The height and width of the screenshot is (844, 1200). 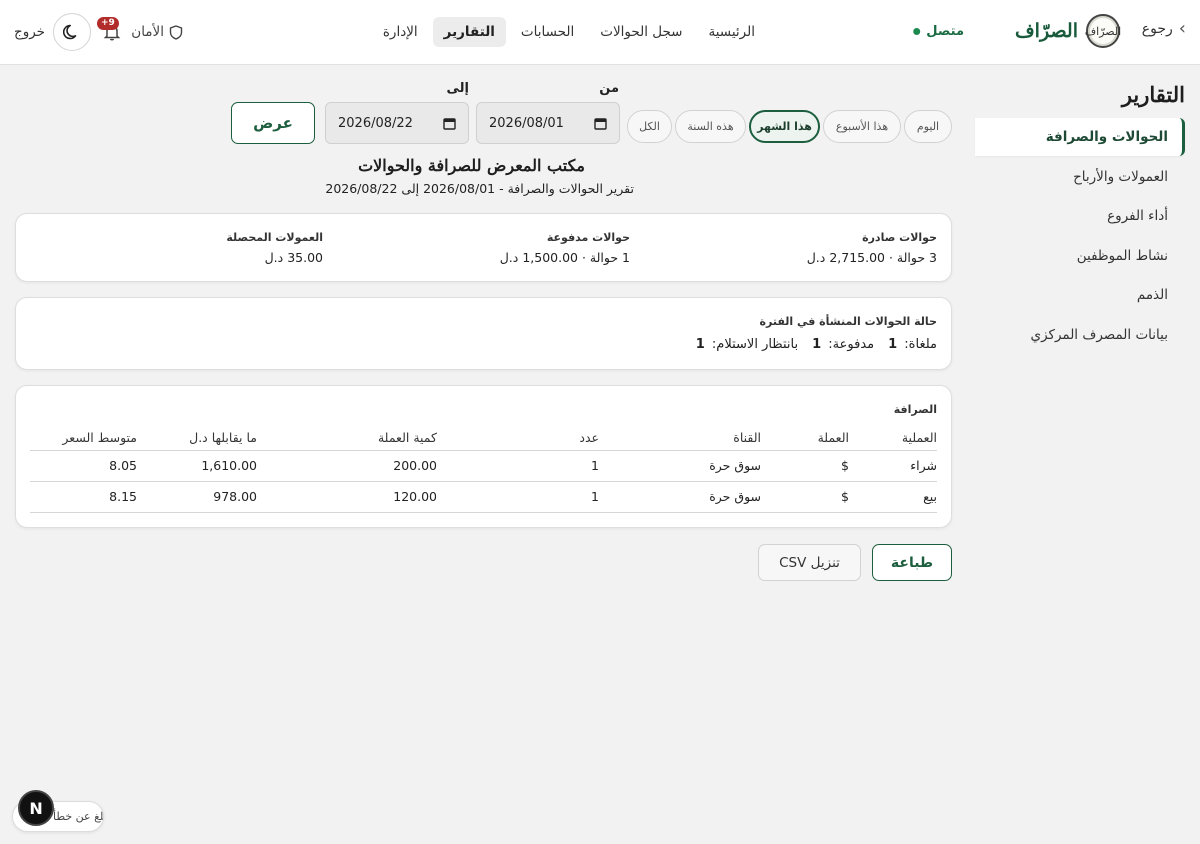 What do you see at coordinates (526, 123) in the screenshot?
I see `from-date-value: 2026/08/01` at bounding box center [526, 123].